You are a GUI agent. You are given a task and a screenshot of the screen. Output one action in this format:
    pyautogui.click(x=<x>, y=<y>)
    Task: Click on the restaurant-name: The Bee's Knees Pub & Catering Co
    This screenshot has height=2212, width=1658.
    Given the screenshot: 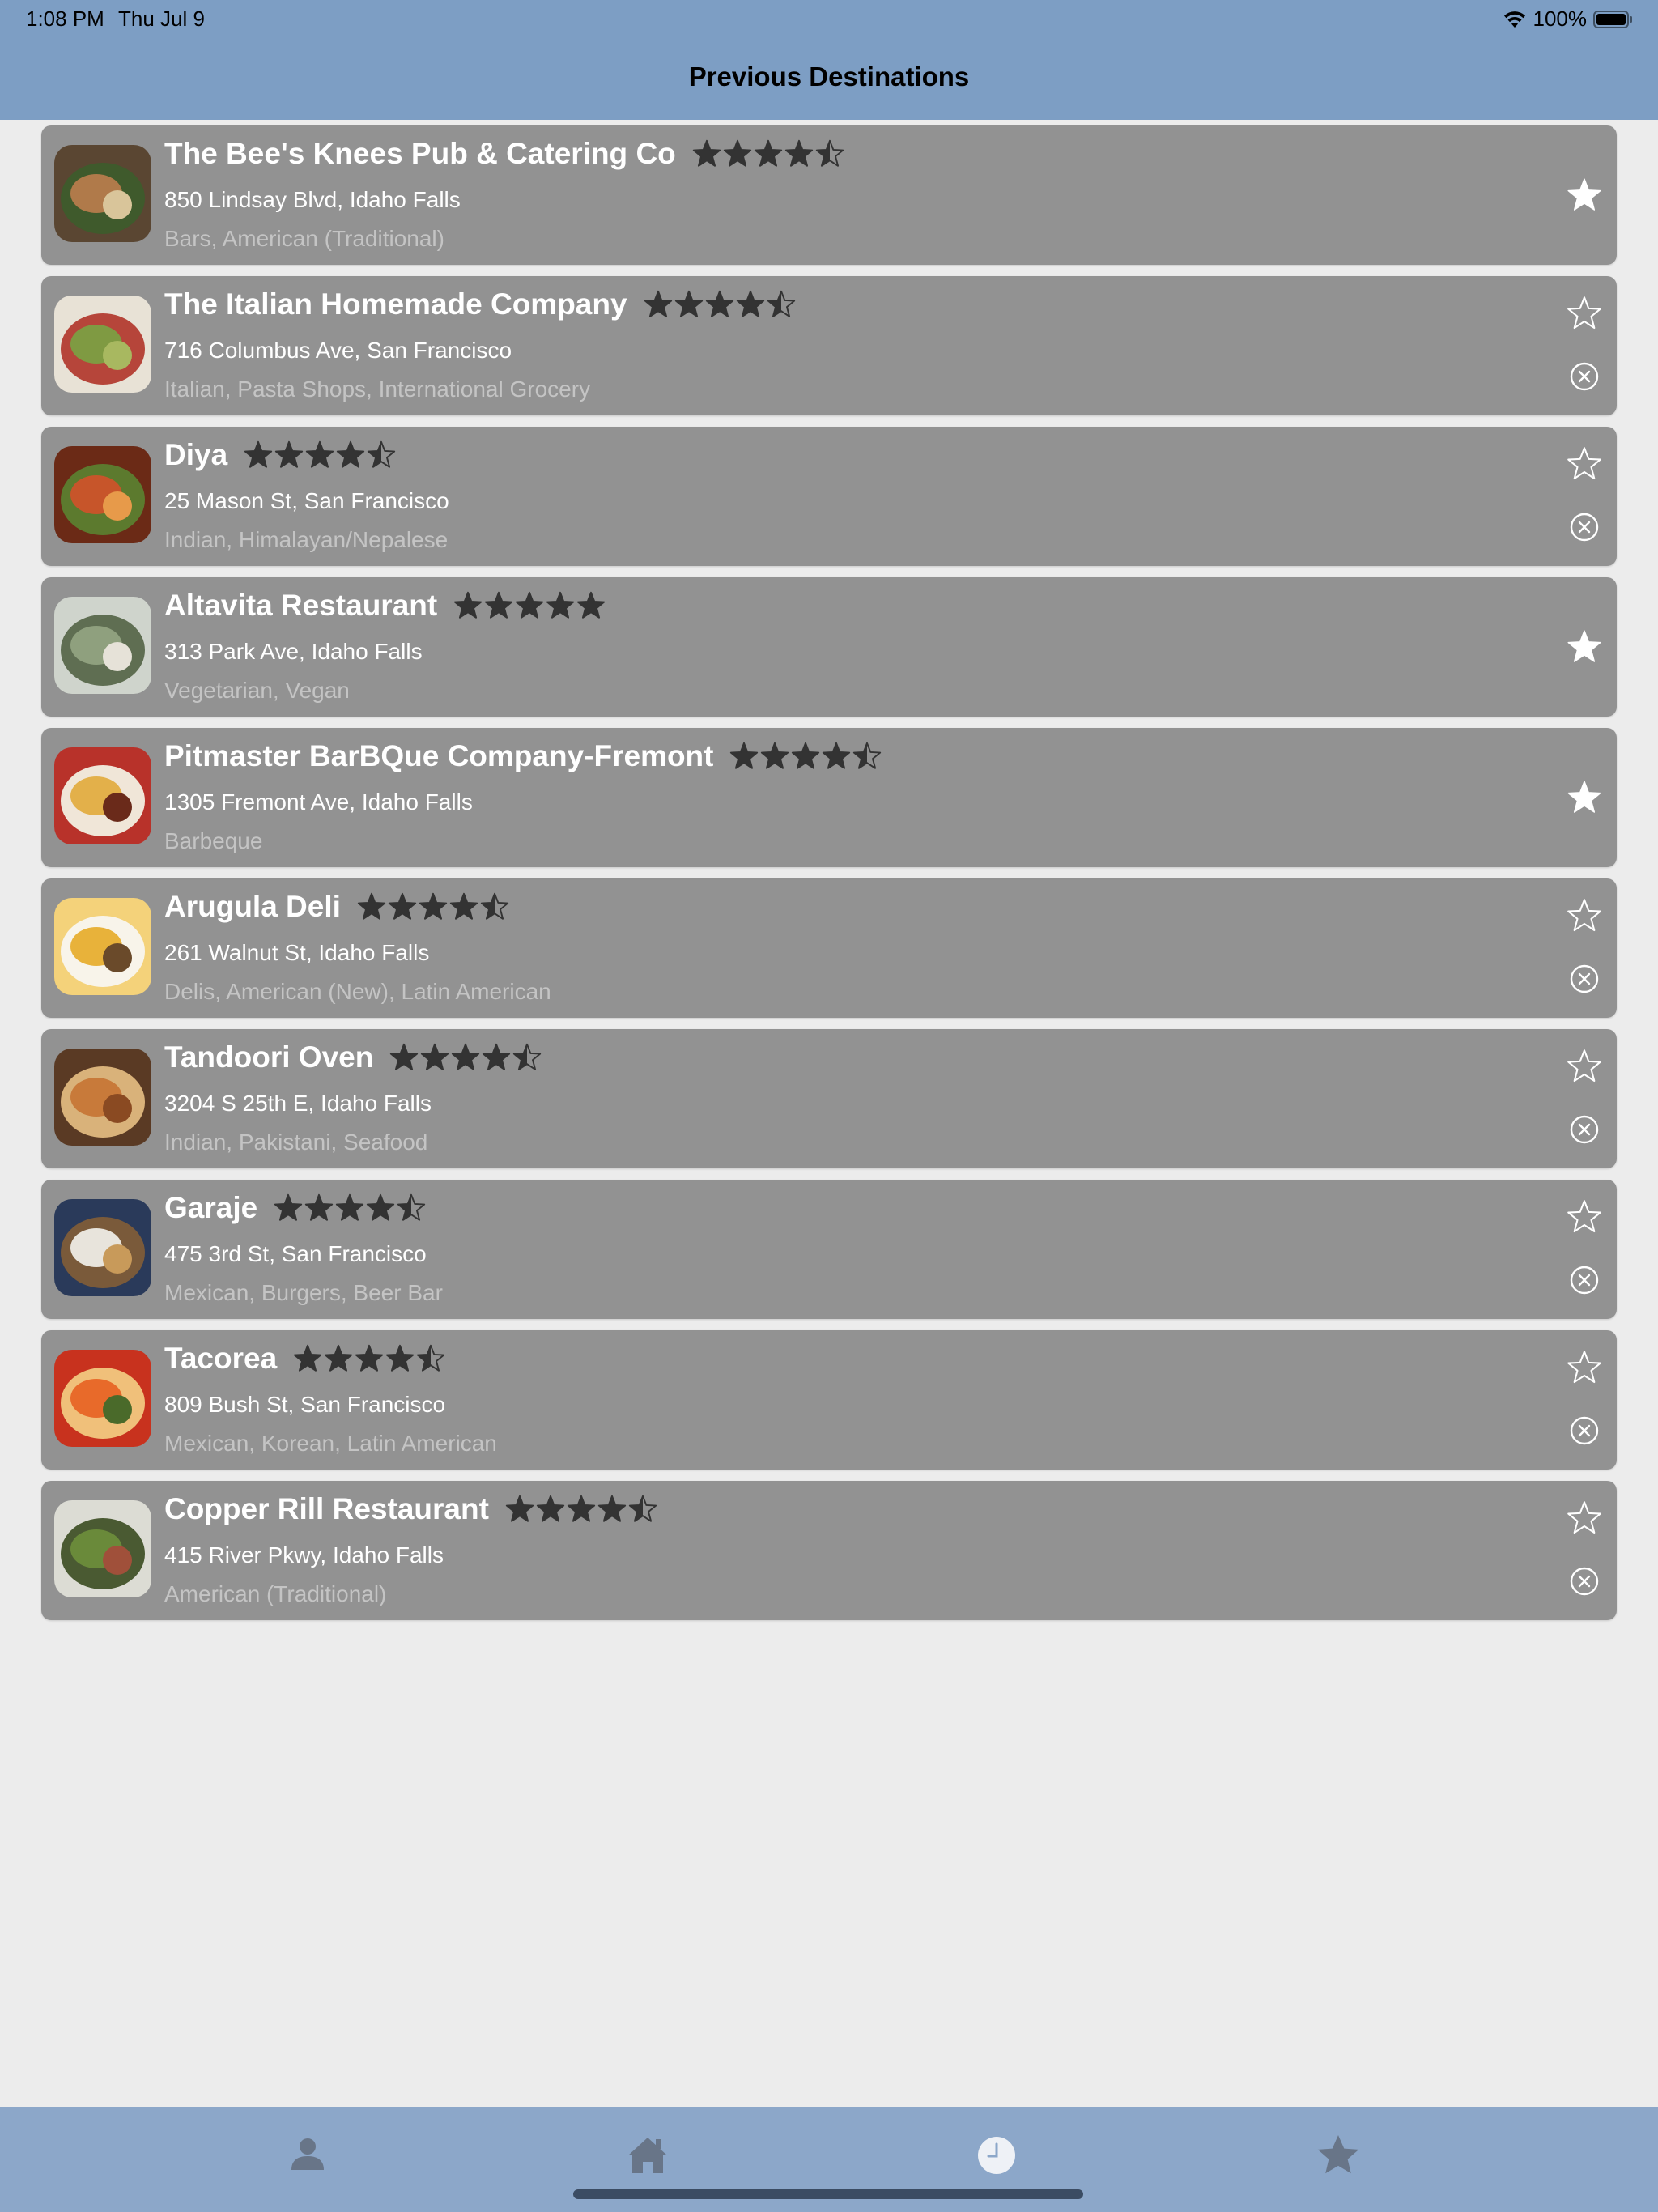 What is the action you would take?
    pyautogui.click(x=420, y=154)
    